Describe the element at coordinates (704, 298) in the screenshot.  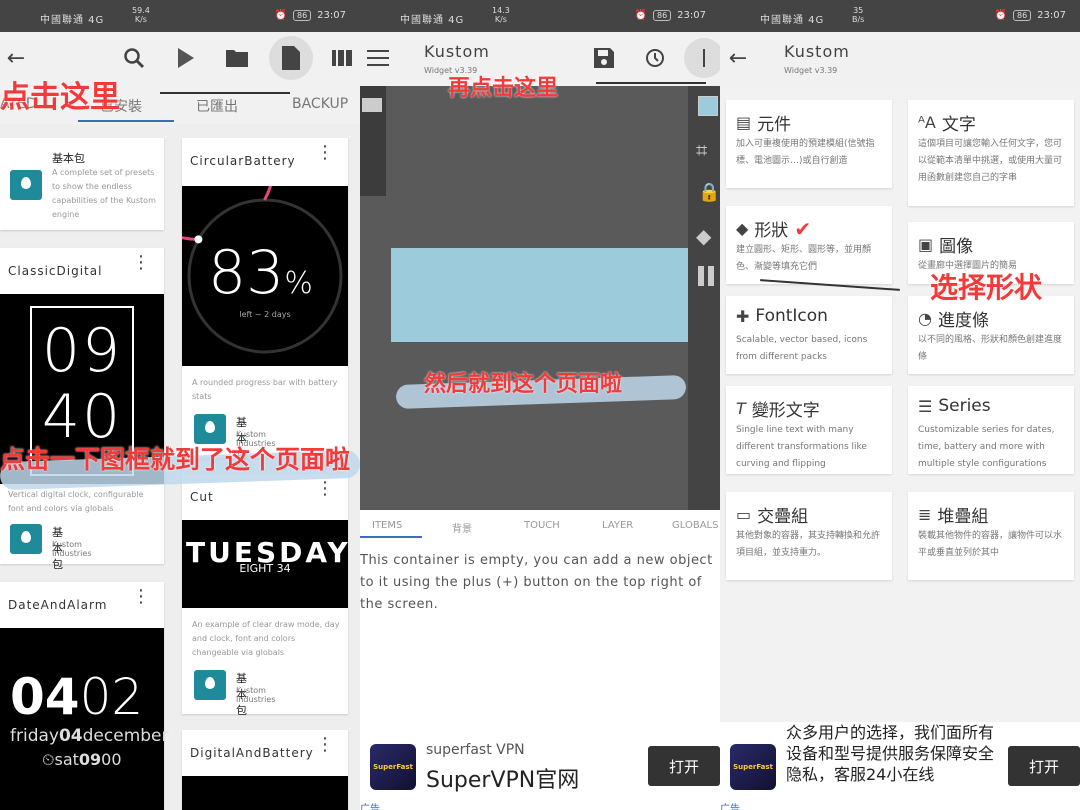
I see `editor-toolbar: ⌗ 🔒 ◆` at that location.